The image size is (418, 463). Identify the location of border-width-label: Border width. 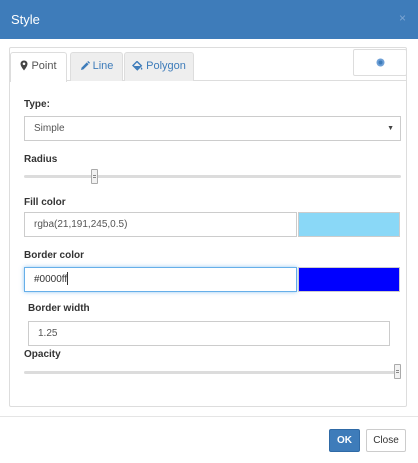
(59, 308).